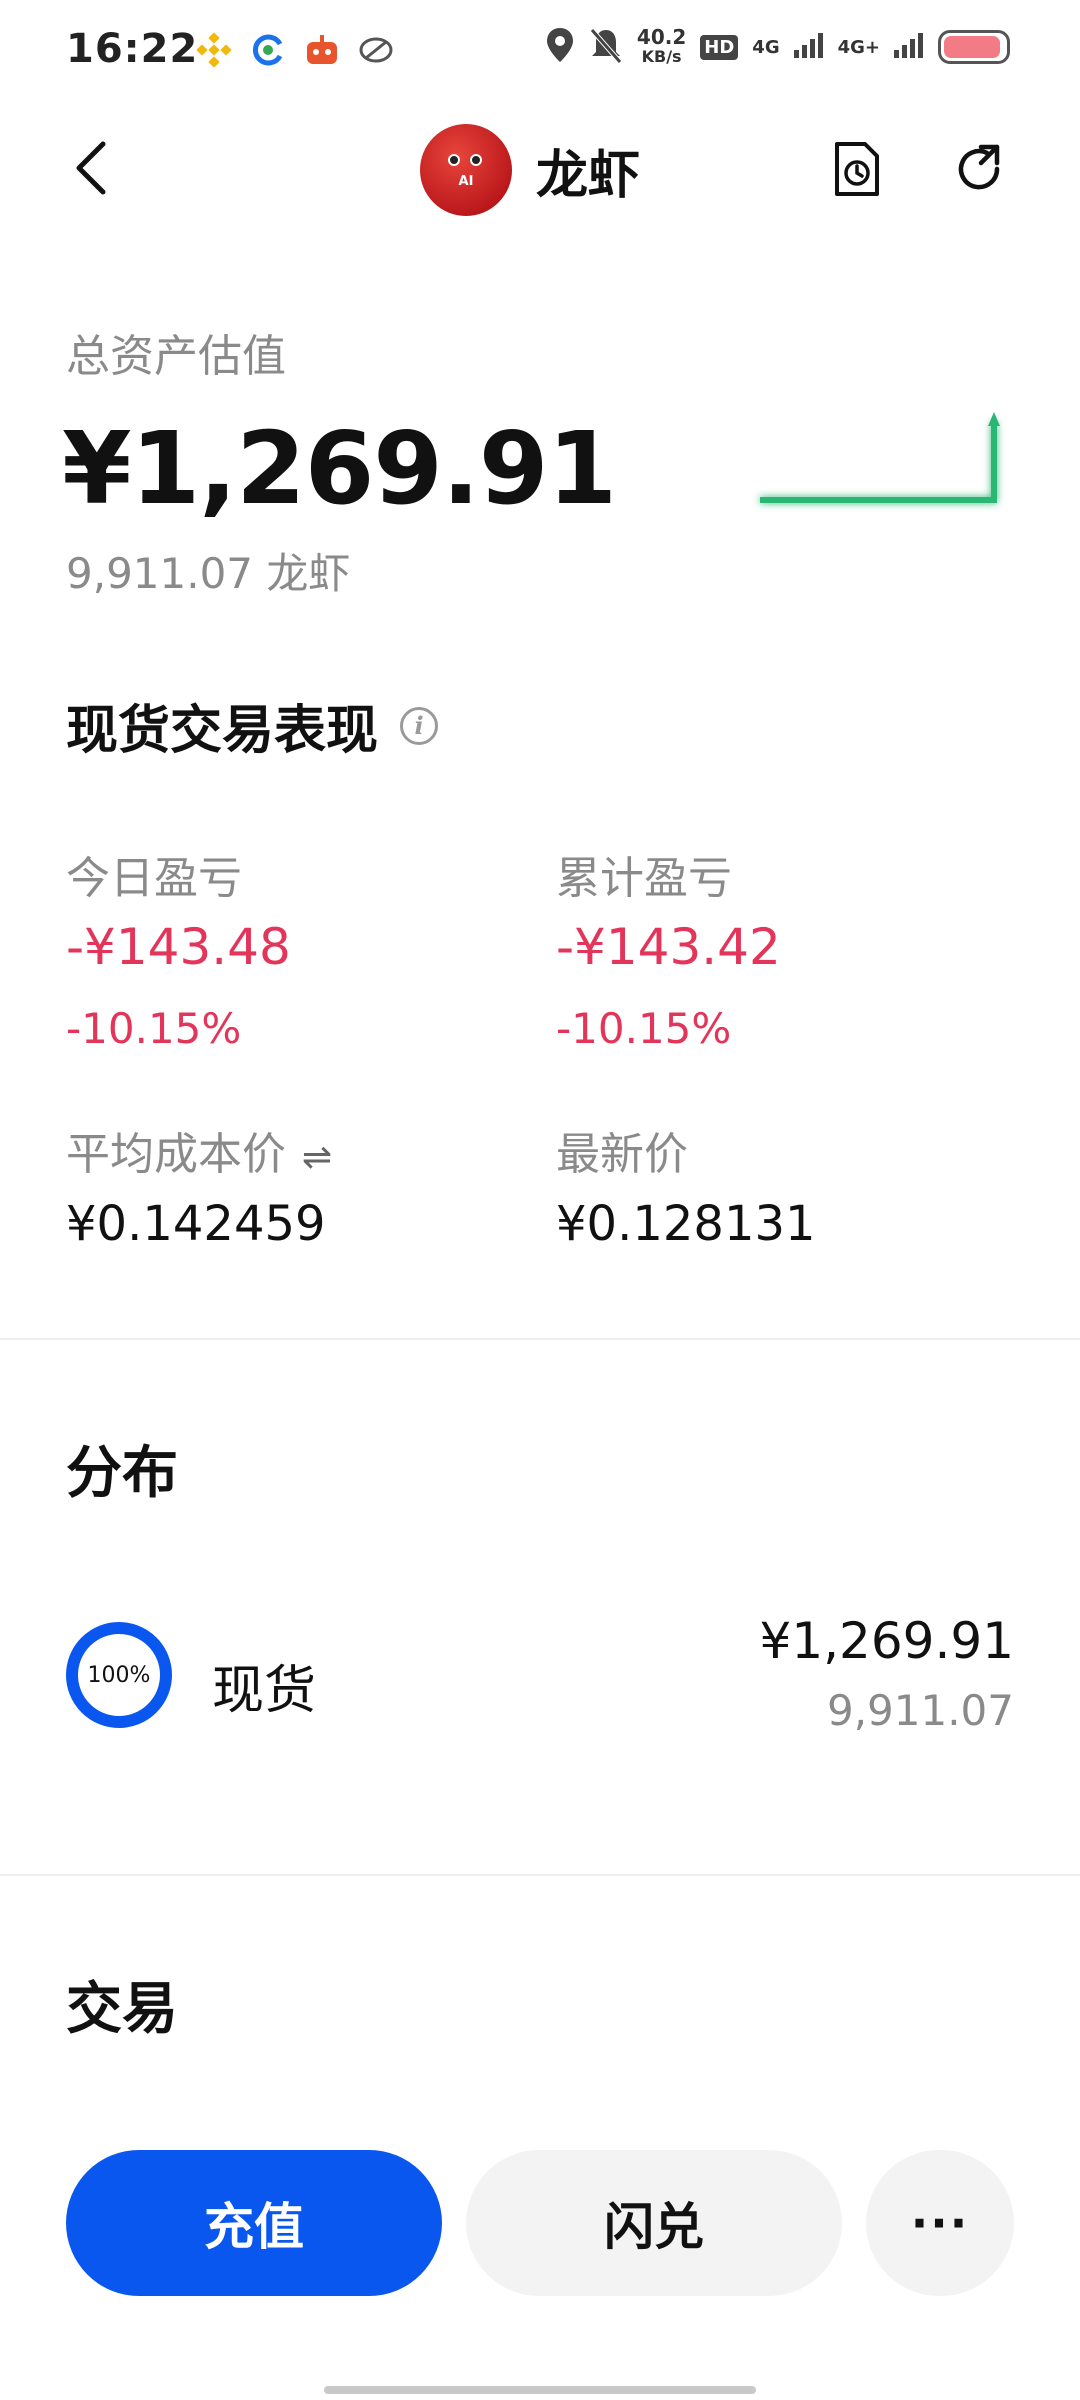 This screenshot has height=2400, width=1080. What do you see at coordinates (154, 878) in the screenshot?
I see `today-pnl-label: 今日盈亏` at bounding box center [154, 878].